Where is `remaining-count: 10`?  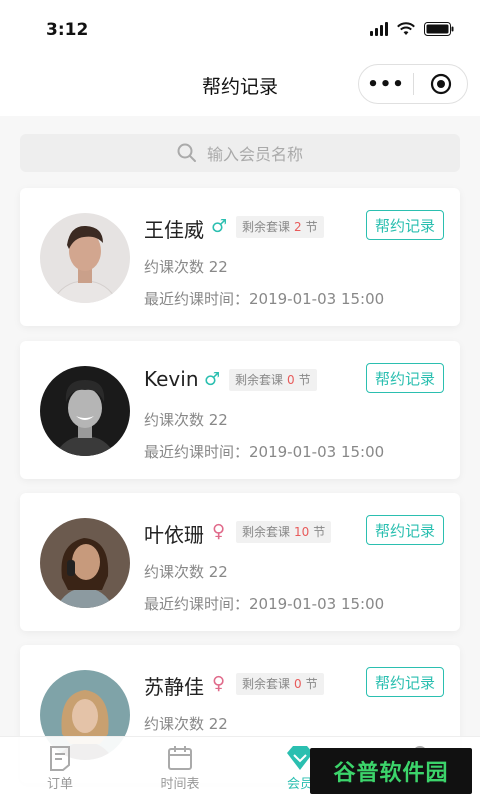
remaining-count: 10 is located at coordinates (302, 532).